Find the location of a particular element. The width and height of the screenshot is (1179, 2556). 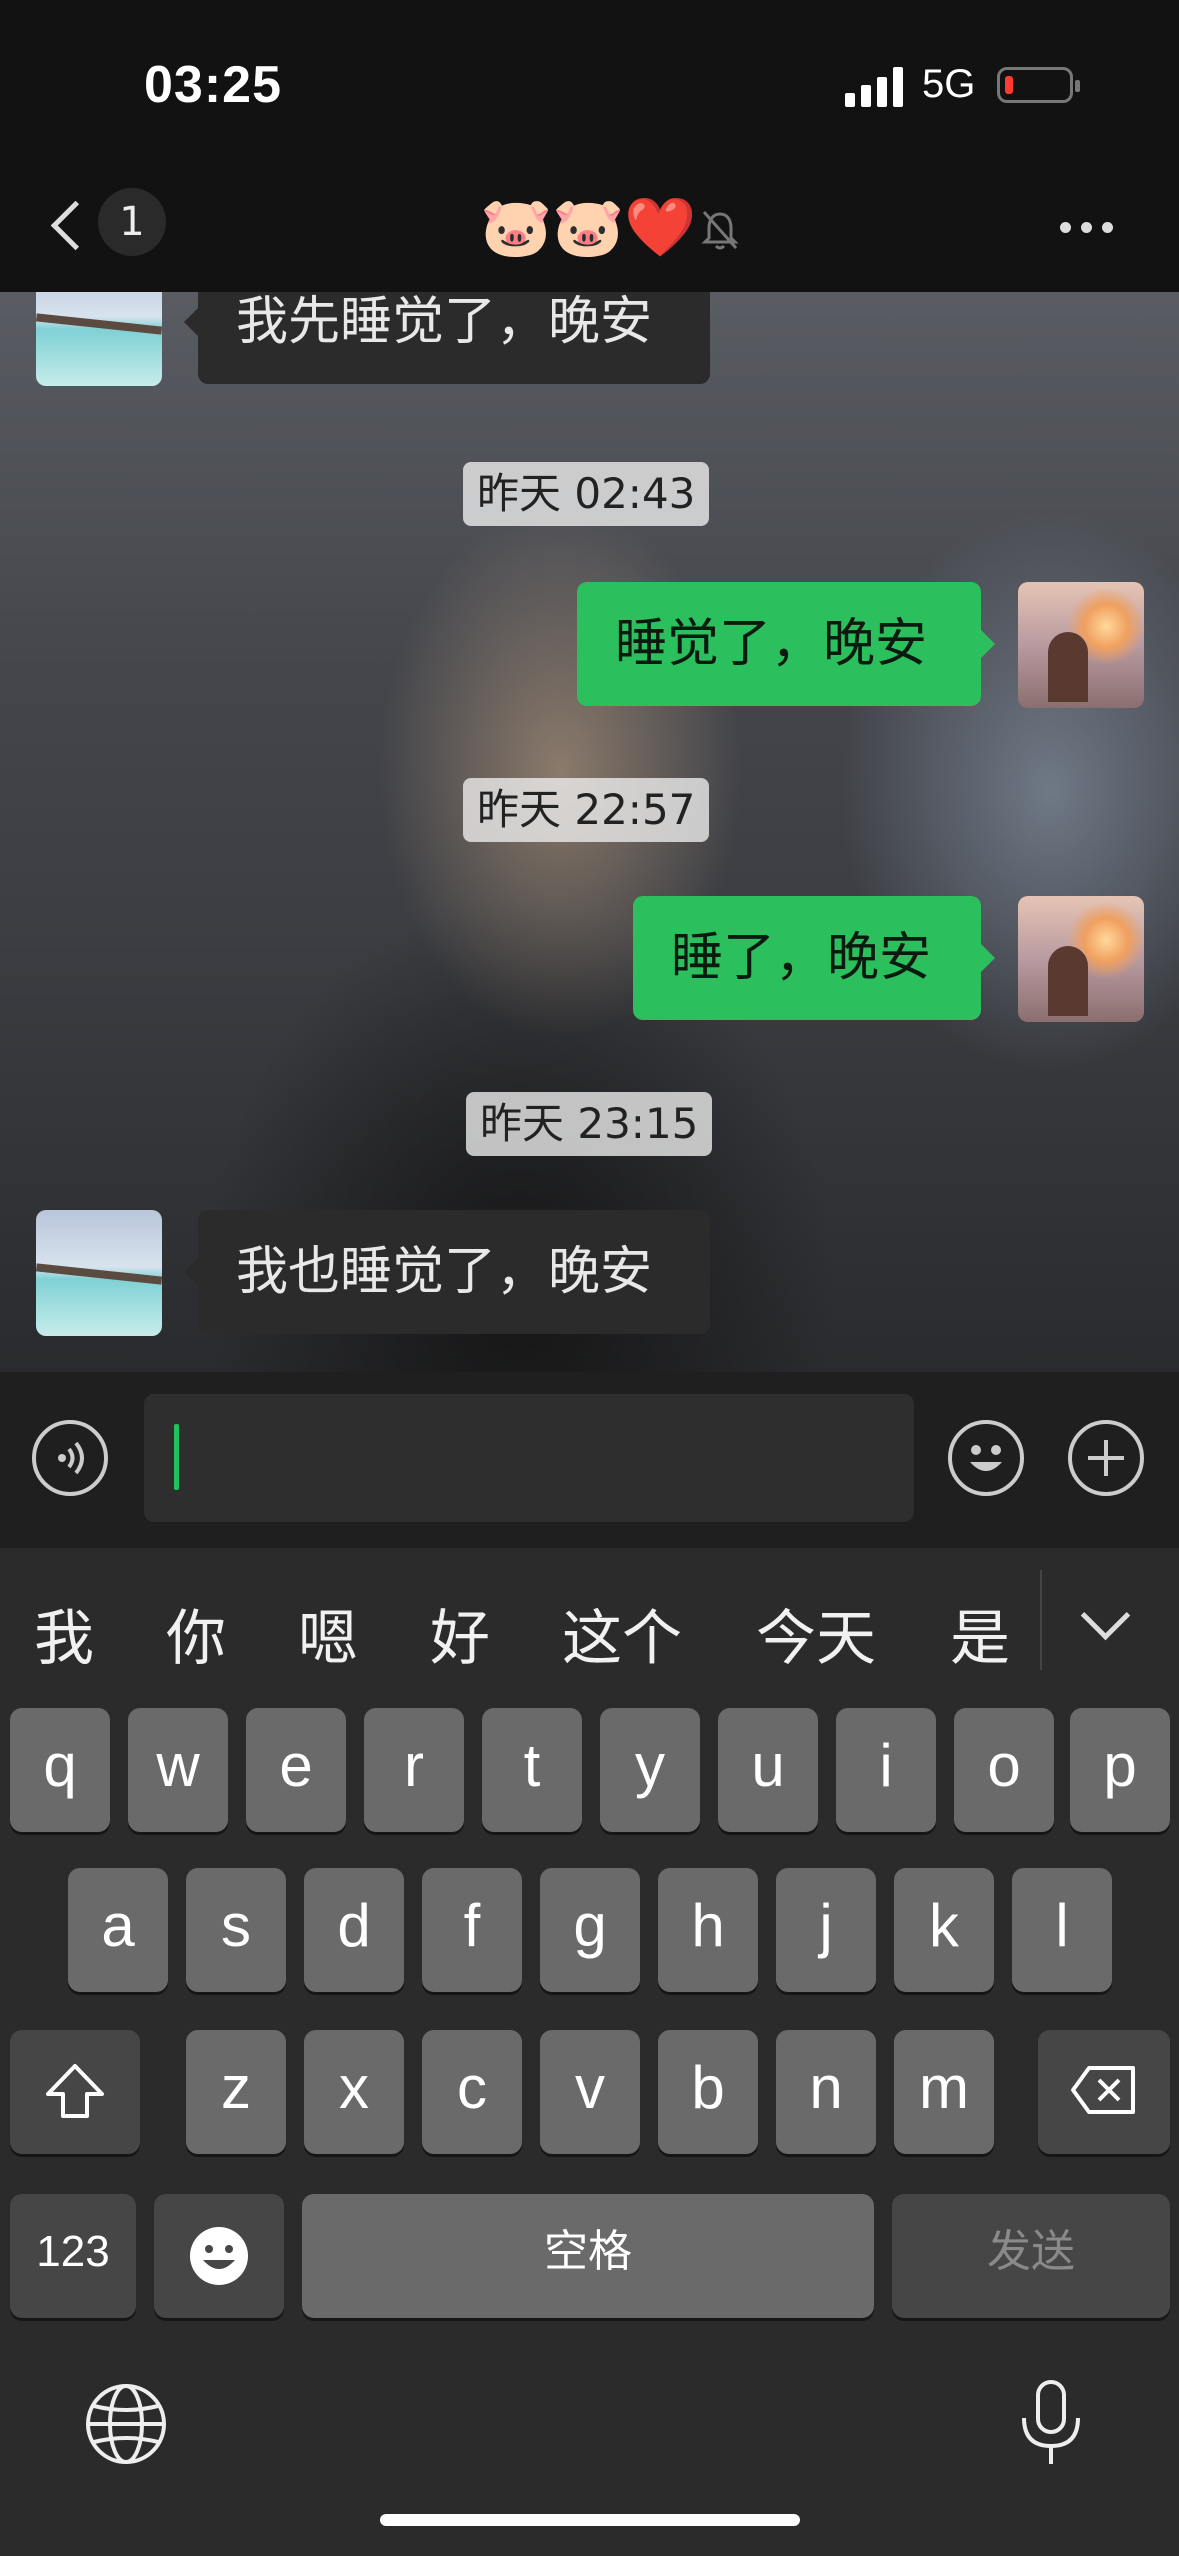

network-type: 5G is located at coordinates (949, 84).